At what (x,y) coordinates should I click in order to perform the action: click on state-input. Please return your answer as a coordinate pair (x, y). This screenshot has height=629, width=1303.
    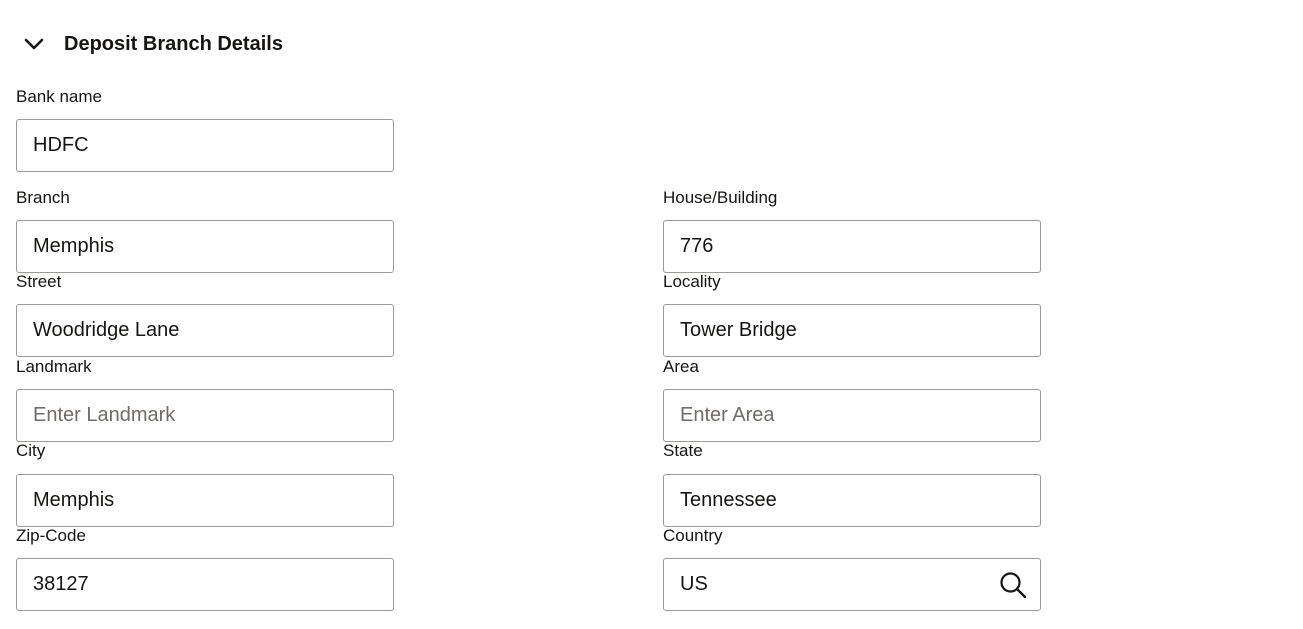
    Looking at the image, I should click on (852, 500).